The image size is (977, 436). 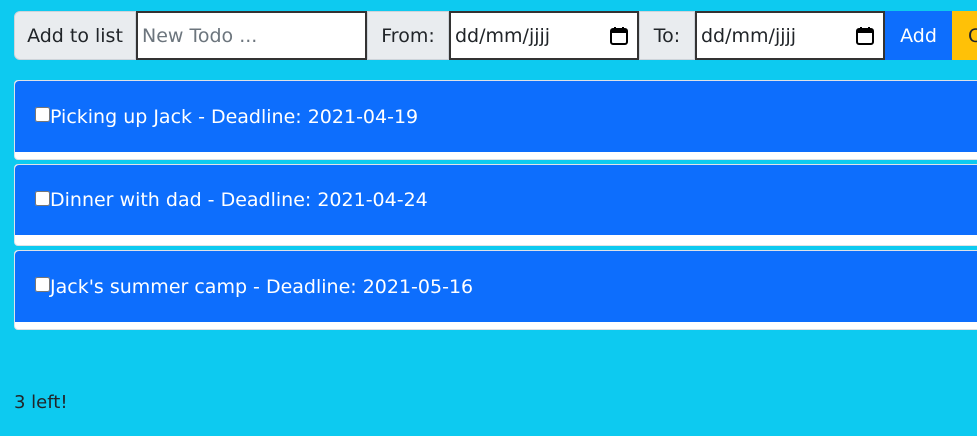 What do you see at coordinates (667, 35) in the screenshot?
I see `to-label: To:` at bounding box center [667, 35].